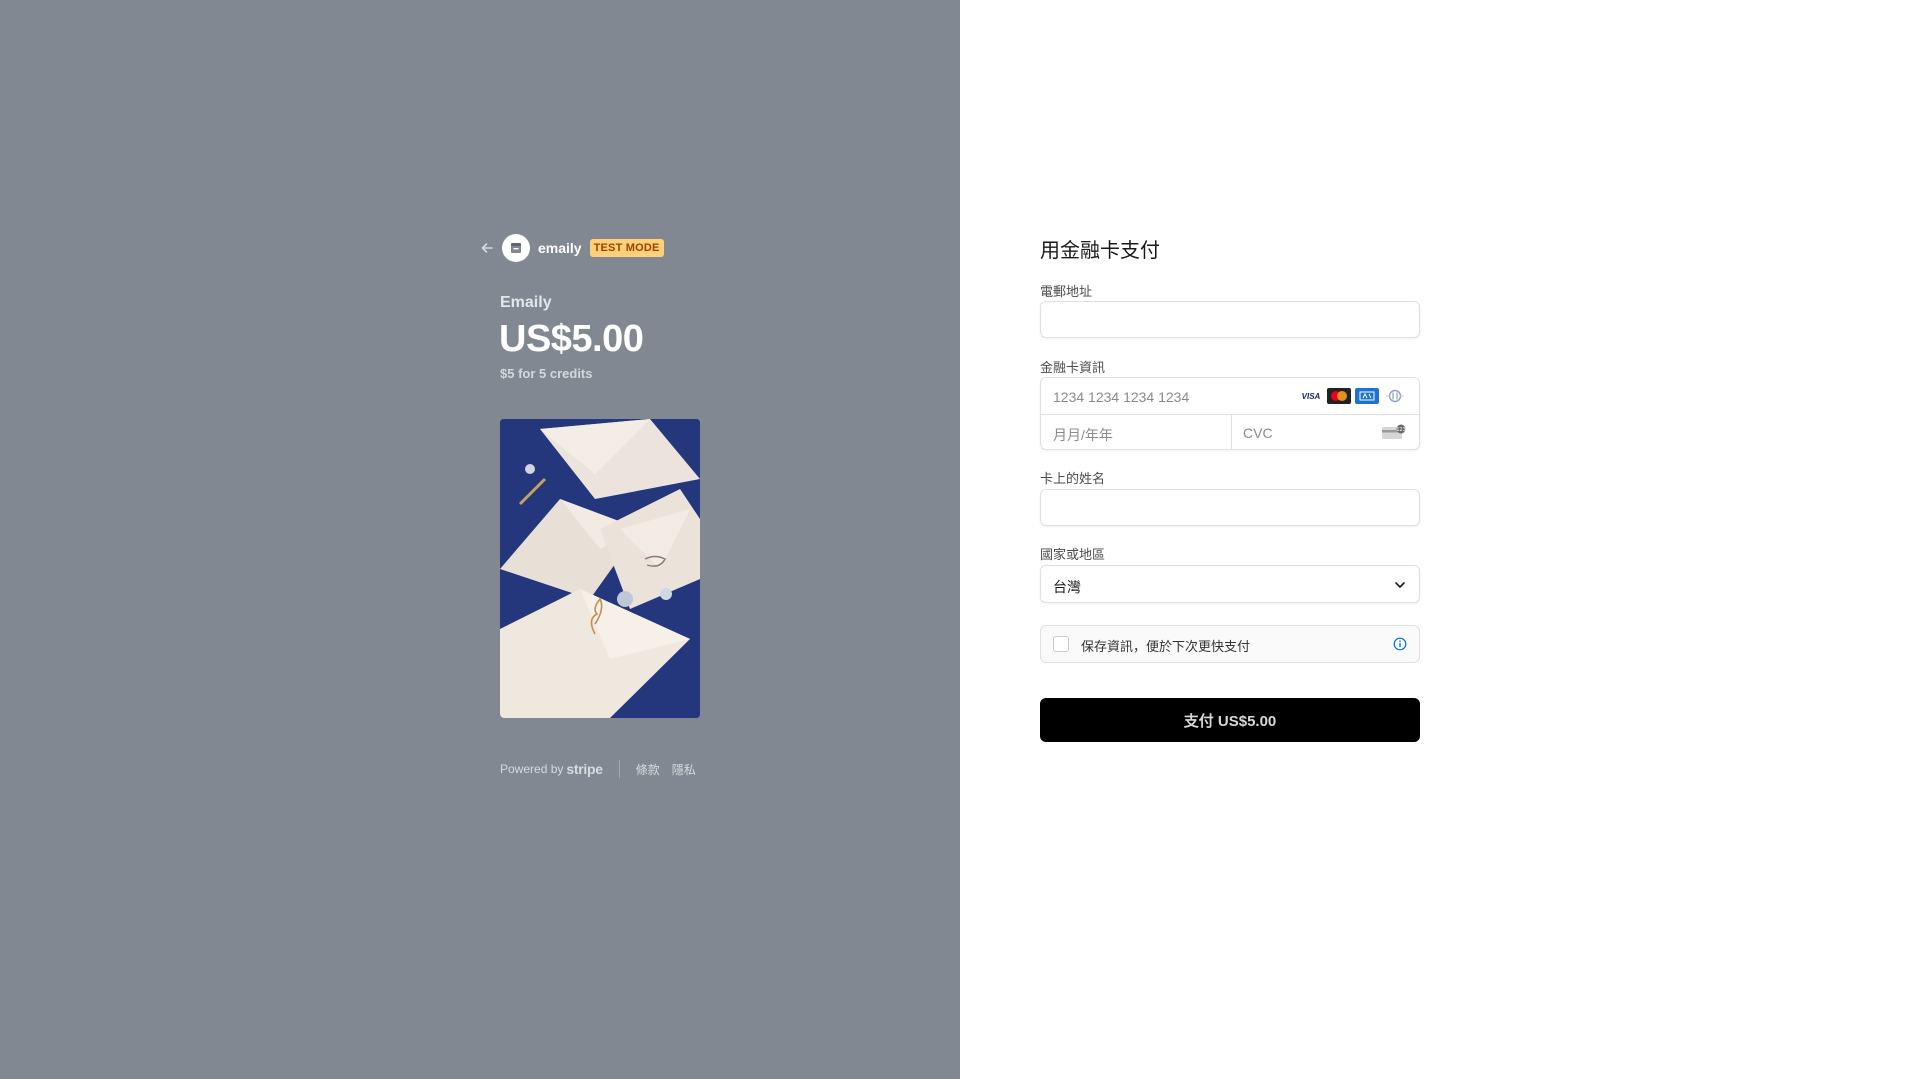 This screenshot has width=1920, height=1079. Describe the element at coordinates (487, 248) in the screenshot. I see `back-arrow-icon` at that location.